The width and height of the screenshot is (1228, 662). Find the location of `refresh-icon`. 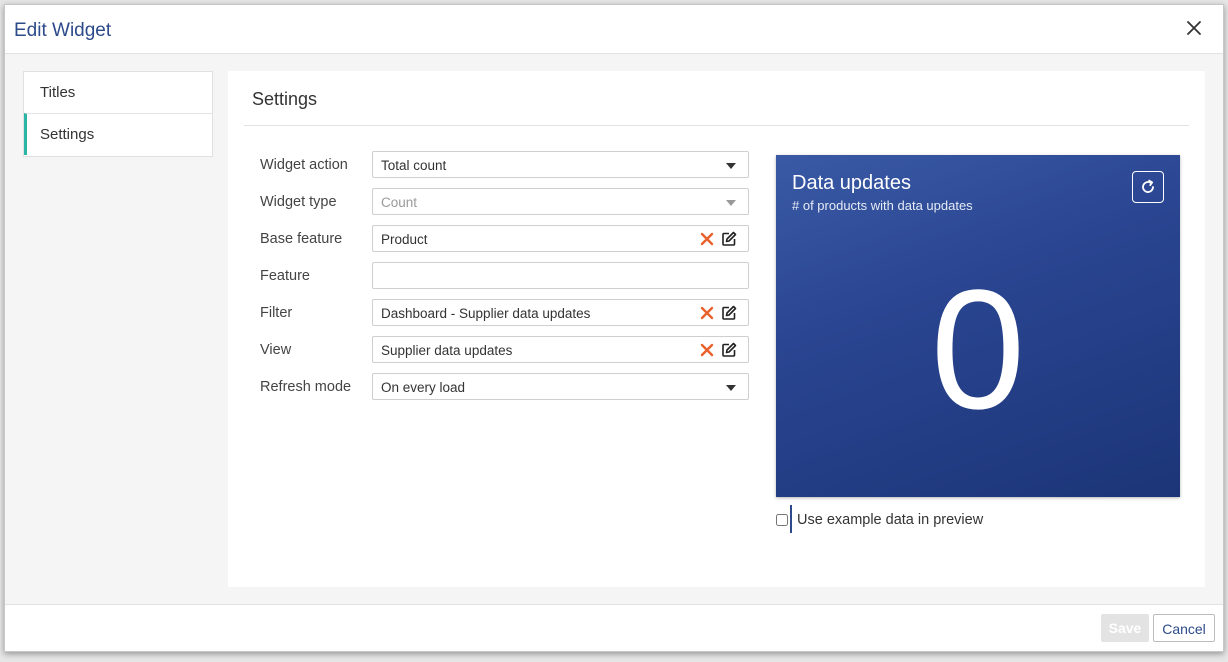

refresh-icon is located at coordinates (1148, 186).